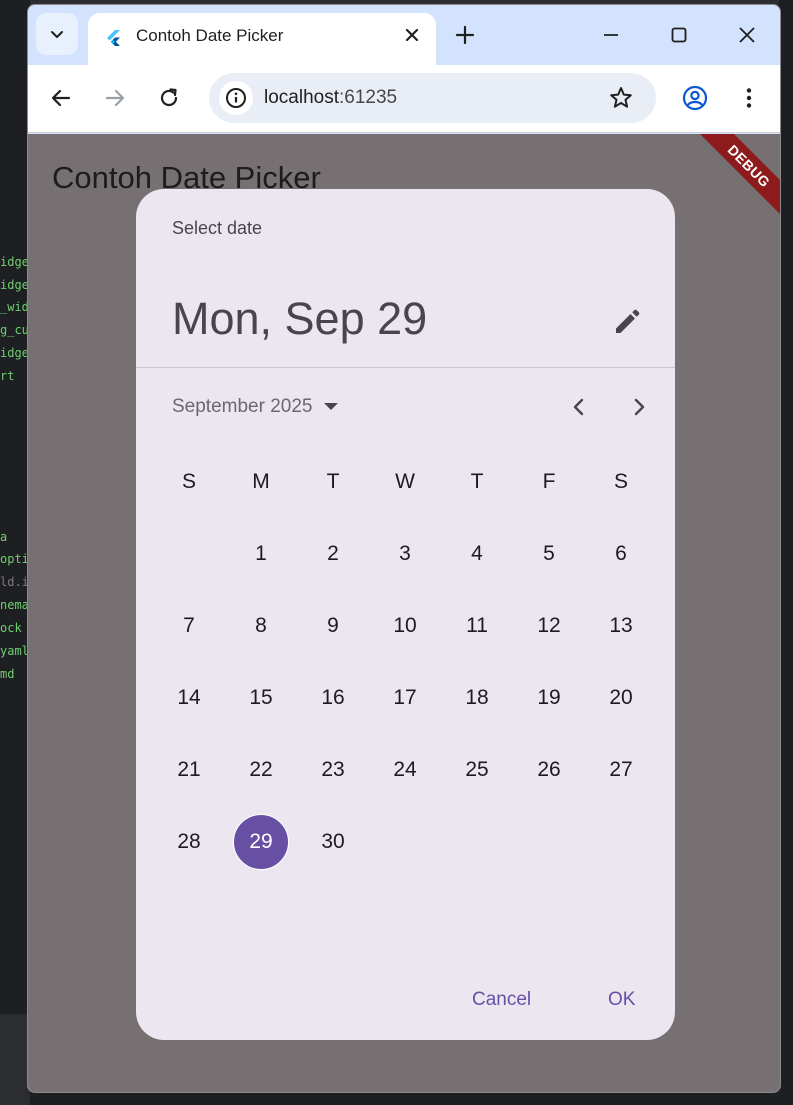 This screenshot has height=1105, width=793. I want to click on back-arrow-icon, so click(61, 98).